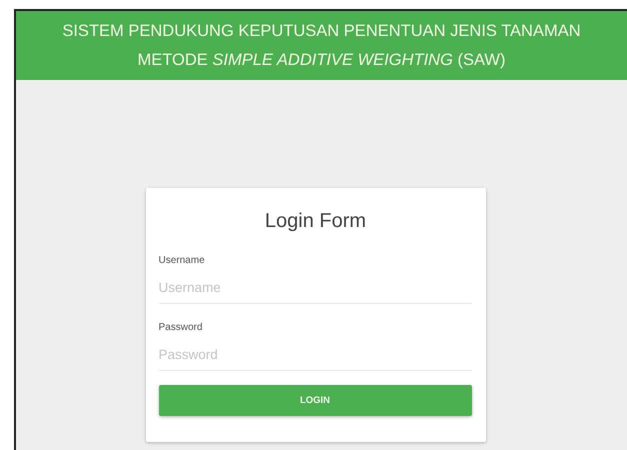 This screenshot has height=450, width=627. Describe the element at coordinates (180, 327) in the screenshot. I see `field-label: Password` at that location.